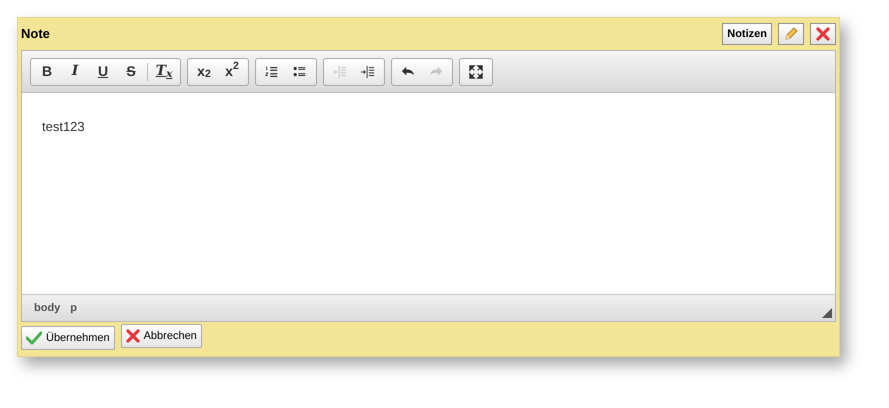 The height and width of the screenshot is (408, 889). Describe the element at coordinates (35, 34) in the screenshot. I see `panel-title: Note` at that location.